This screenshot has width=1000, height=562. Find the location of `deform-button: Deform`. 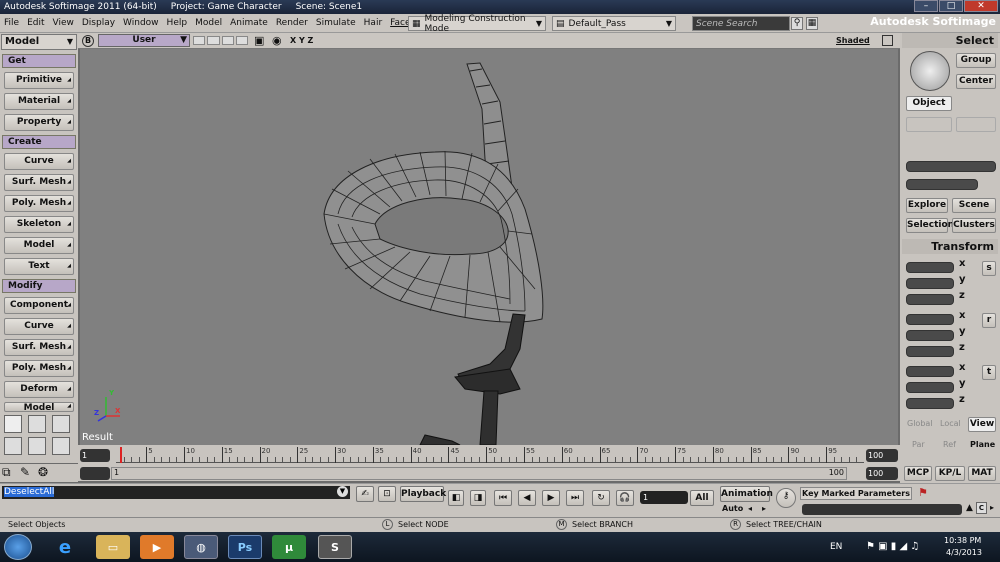

deform-button: Deform is located at coordinates (39, 389).